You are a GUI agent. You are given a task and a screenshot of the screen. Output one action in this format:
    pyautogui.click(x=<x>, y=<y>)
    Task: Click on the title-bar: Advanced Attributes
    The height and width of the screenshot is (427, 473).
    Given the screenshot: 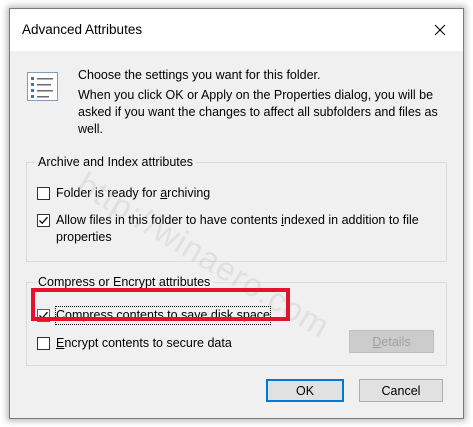 What is the action you would take?
    pyautogui.click(x=236, y=30)
    